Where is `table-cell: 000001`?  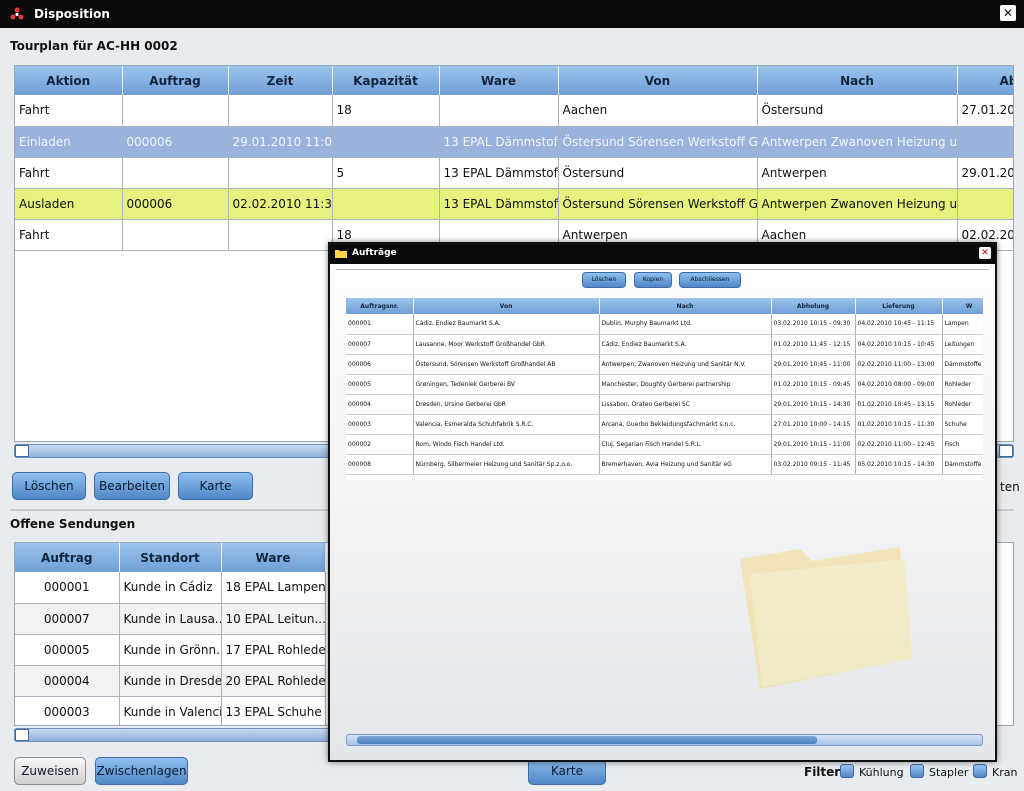 table-cell: 000001 is located at coordinates (380, 324).